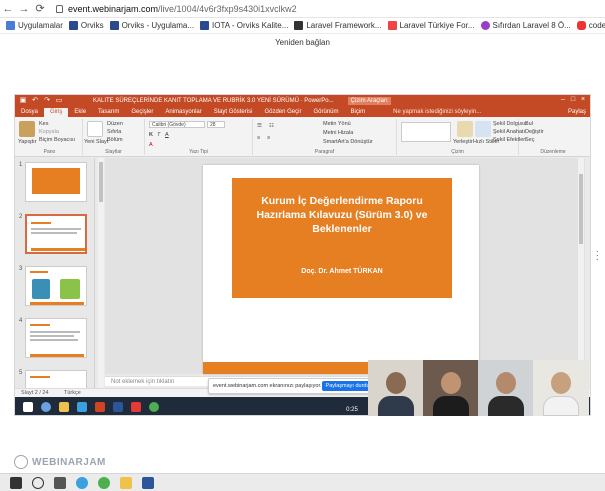 Image resolution: width=605 pixels, height=491 pixels. I want to click on forward-icon: →, so click(24, 9).